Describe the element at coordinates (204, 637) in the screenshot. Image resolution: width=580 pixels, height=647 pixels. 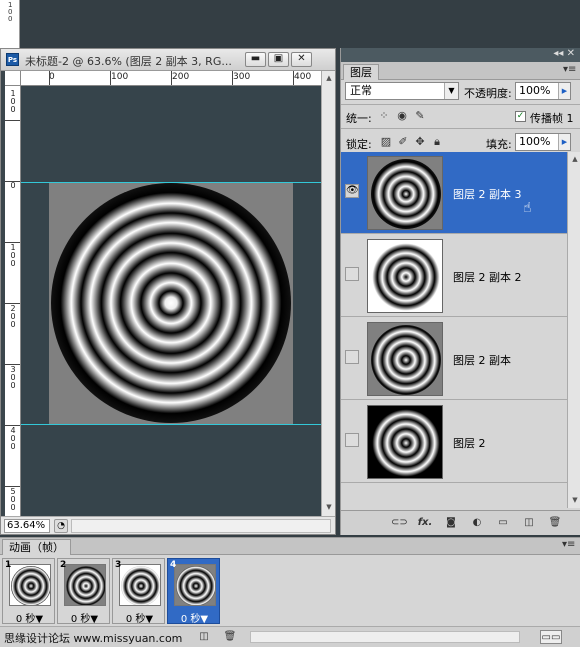
I see `duplicate-frame-icon: ◫` at that location.